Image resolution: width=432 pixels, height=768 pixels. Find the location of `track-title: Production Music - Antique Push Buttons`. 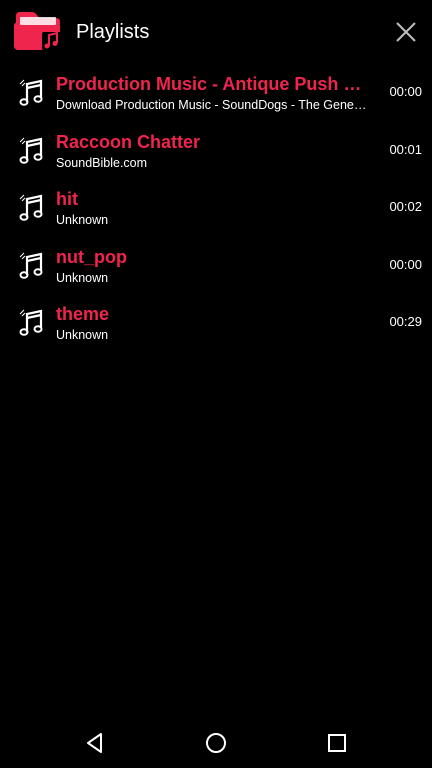

track-title: Production Music - Antique Push Buttons is located at coordinates (212, 84).